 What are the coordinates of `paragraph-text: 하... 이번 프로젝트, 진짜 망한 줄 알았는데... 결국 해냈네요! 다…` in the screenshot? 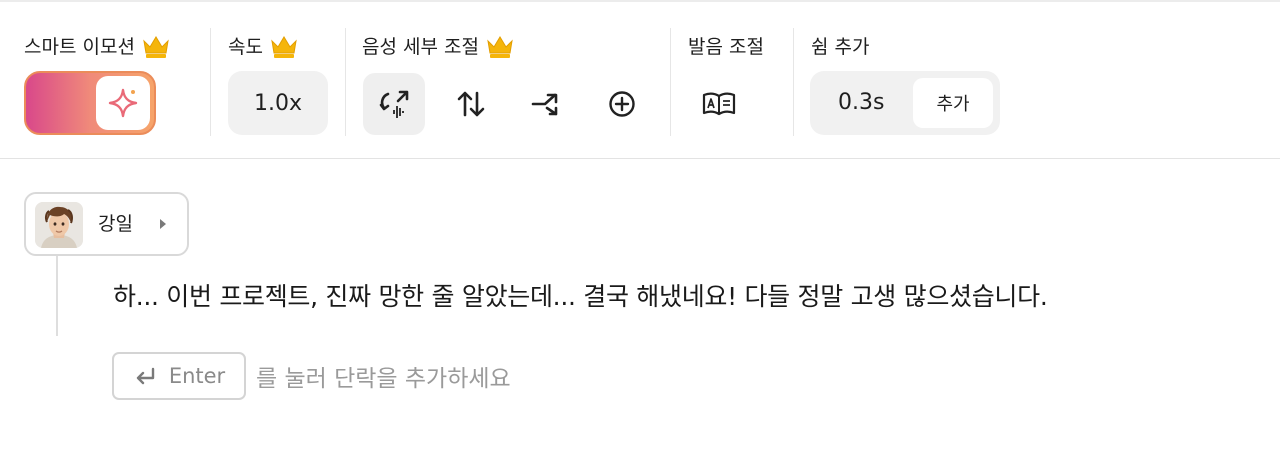 It's located at (580, 295).